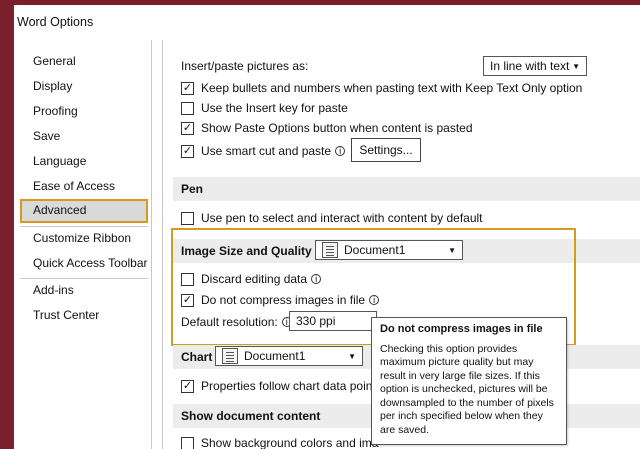  Describe the element at coordinates (84, 187) in the screenshot. I see `sidebar-item-ease-of-access: Ease of Access` at that location.